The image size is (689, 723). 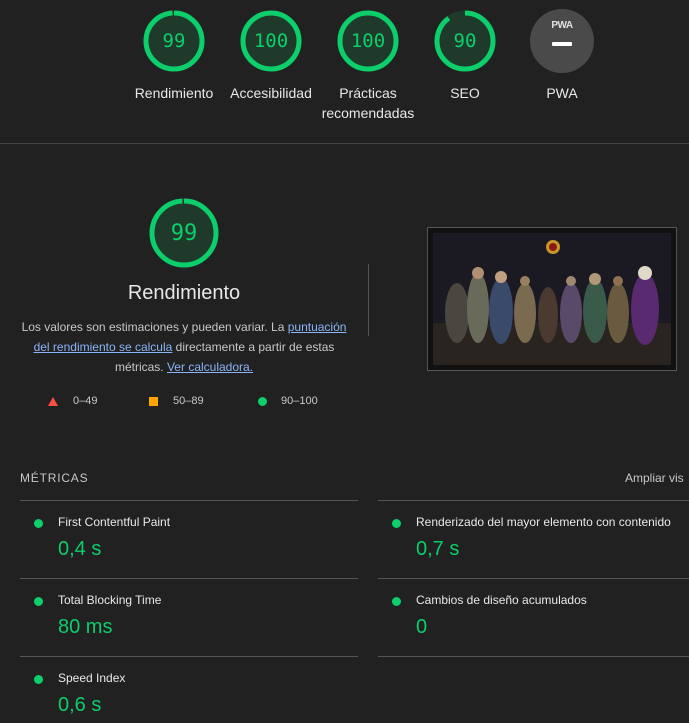 What do you see at coordinates (153, 401) in the screenshot?
I see `average-square-icon` at bounding box center [153, 401].